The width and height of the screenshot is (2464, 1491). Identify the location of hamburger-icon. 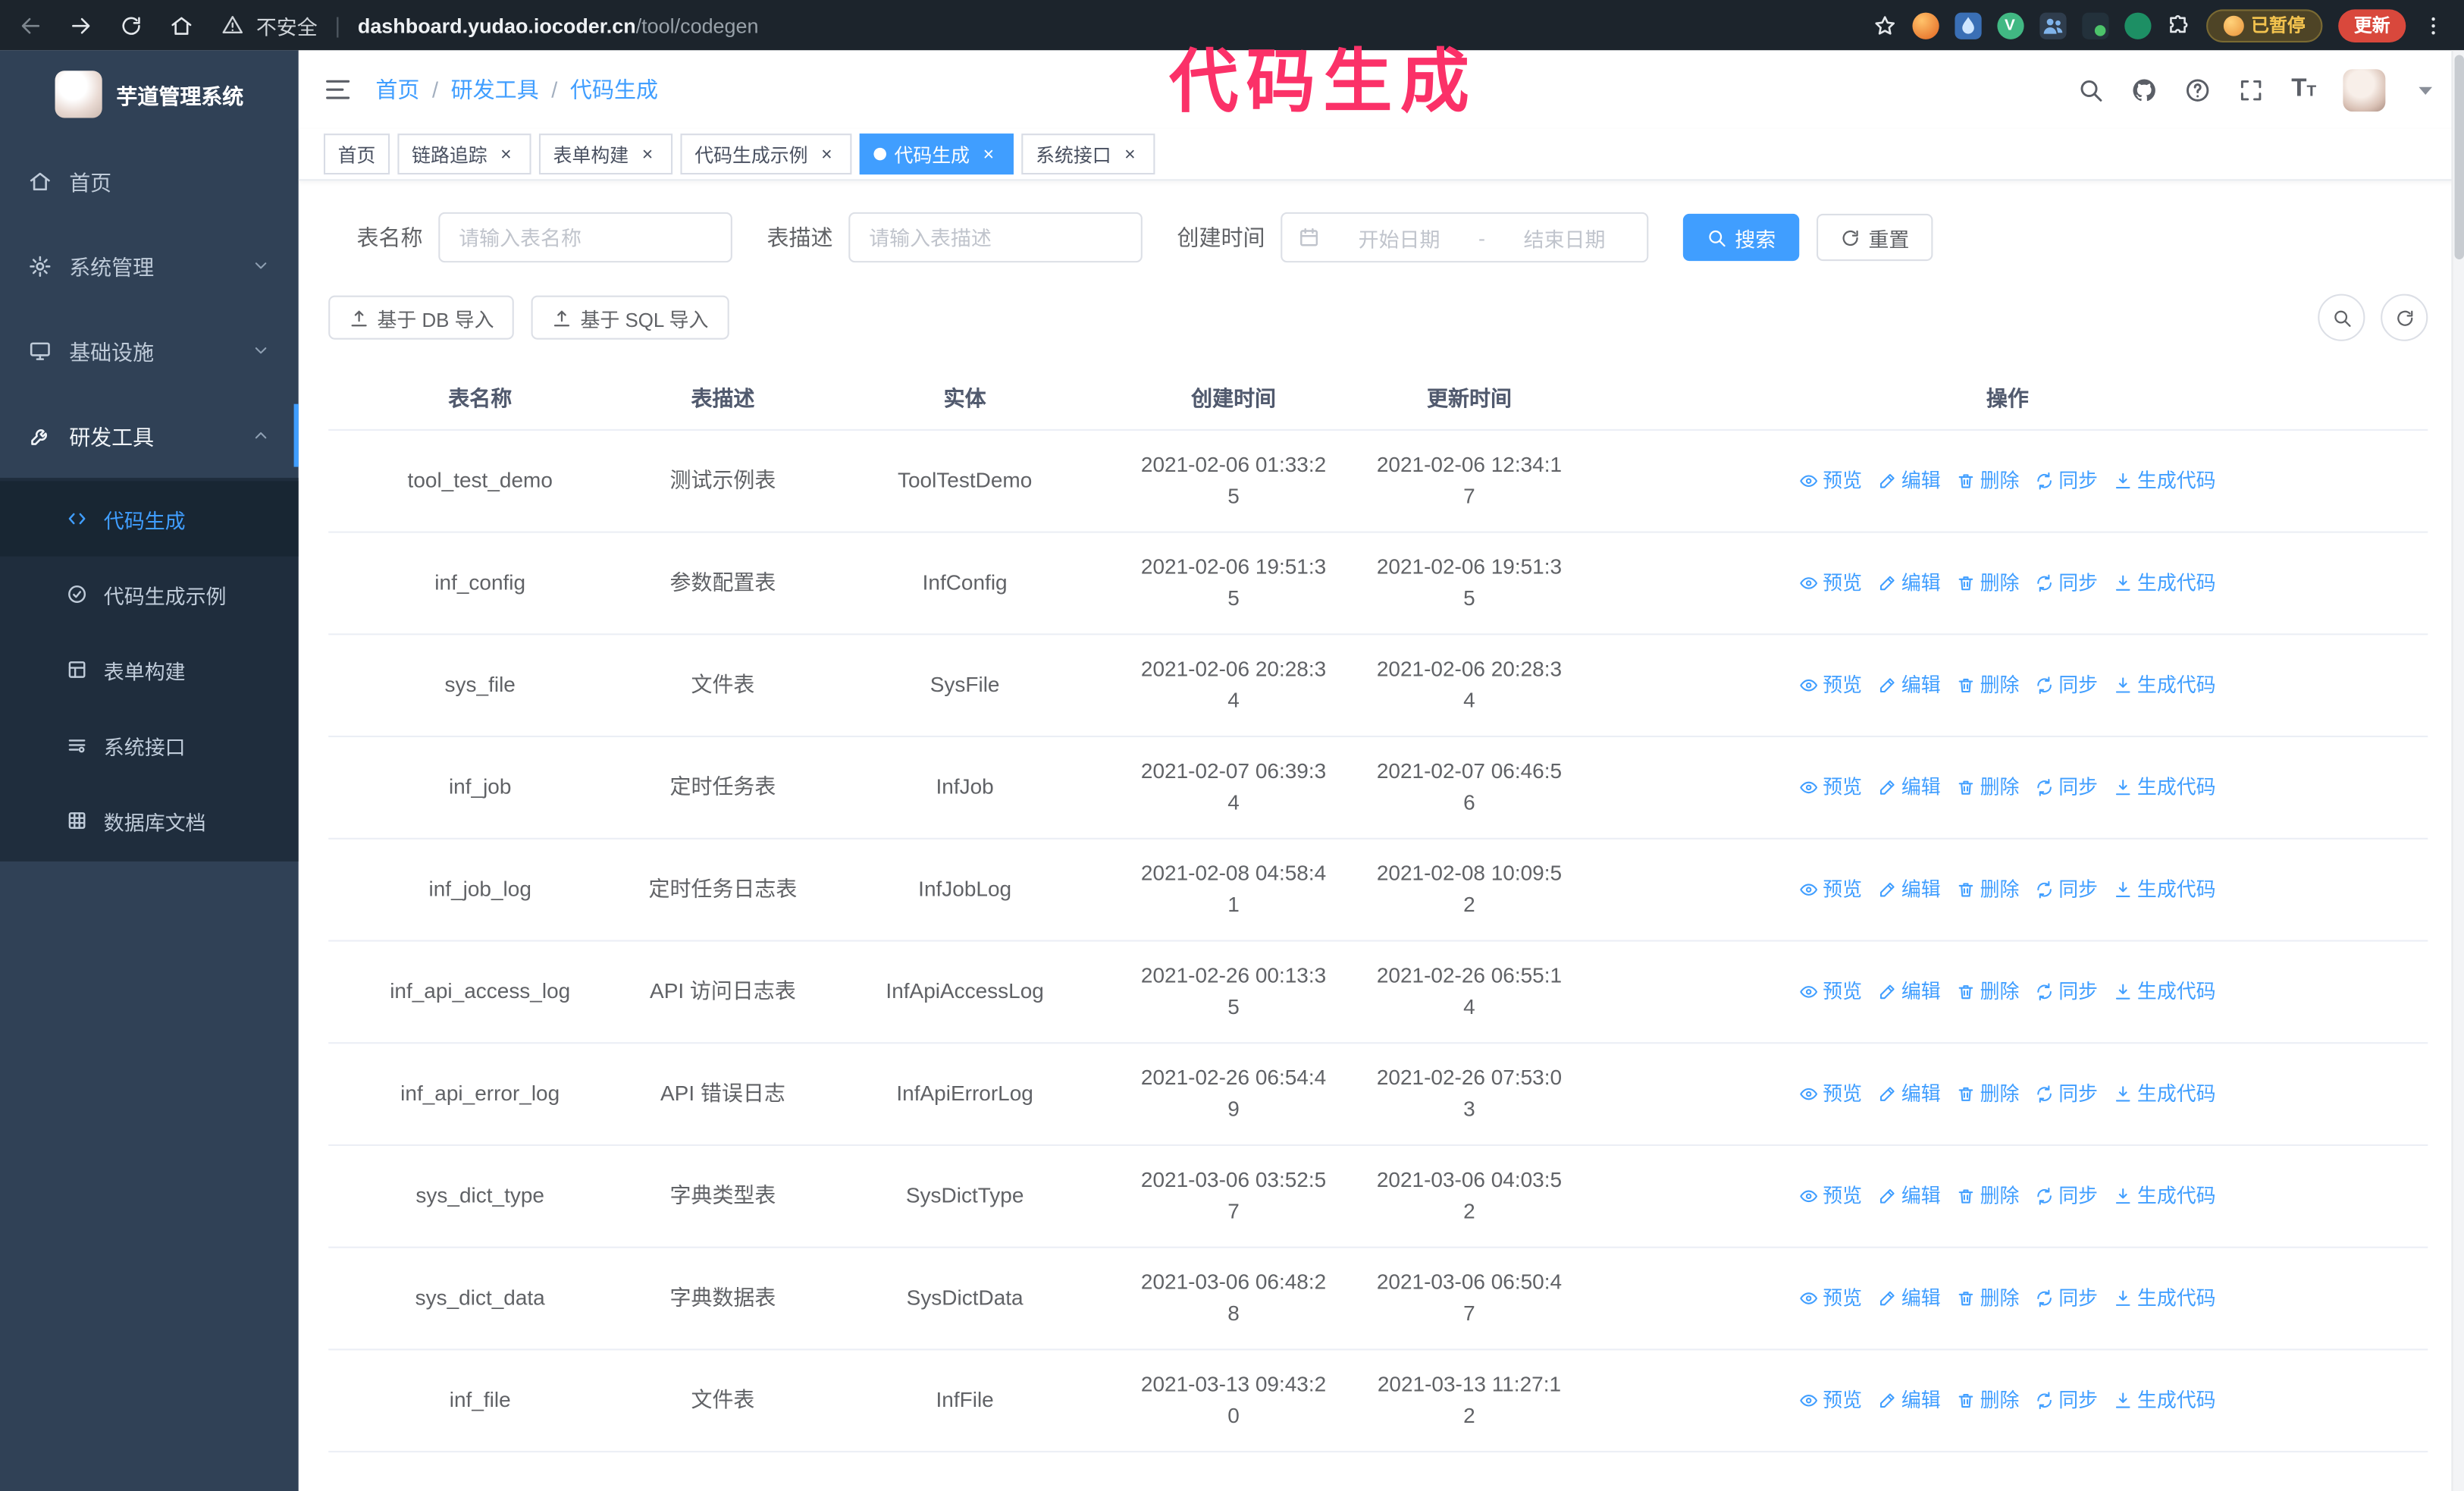
(338, 89).